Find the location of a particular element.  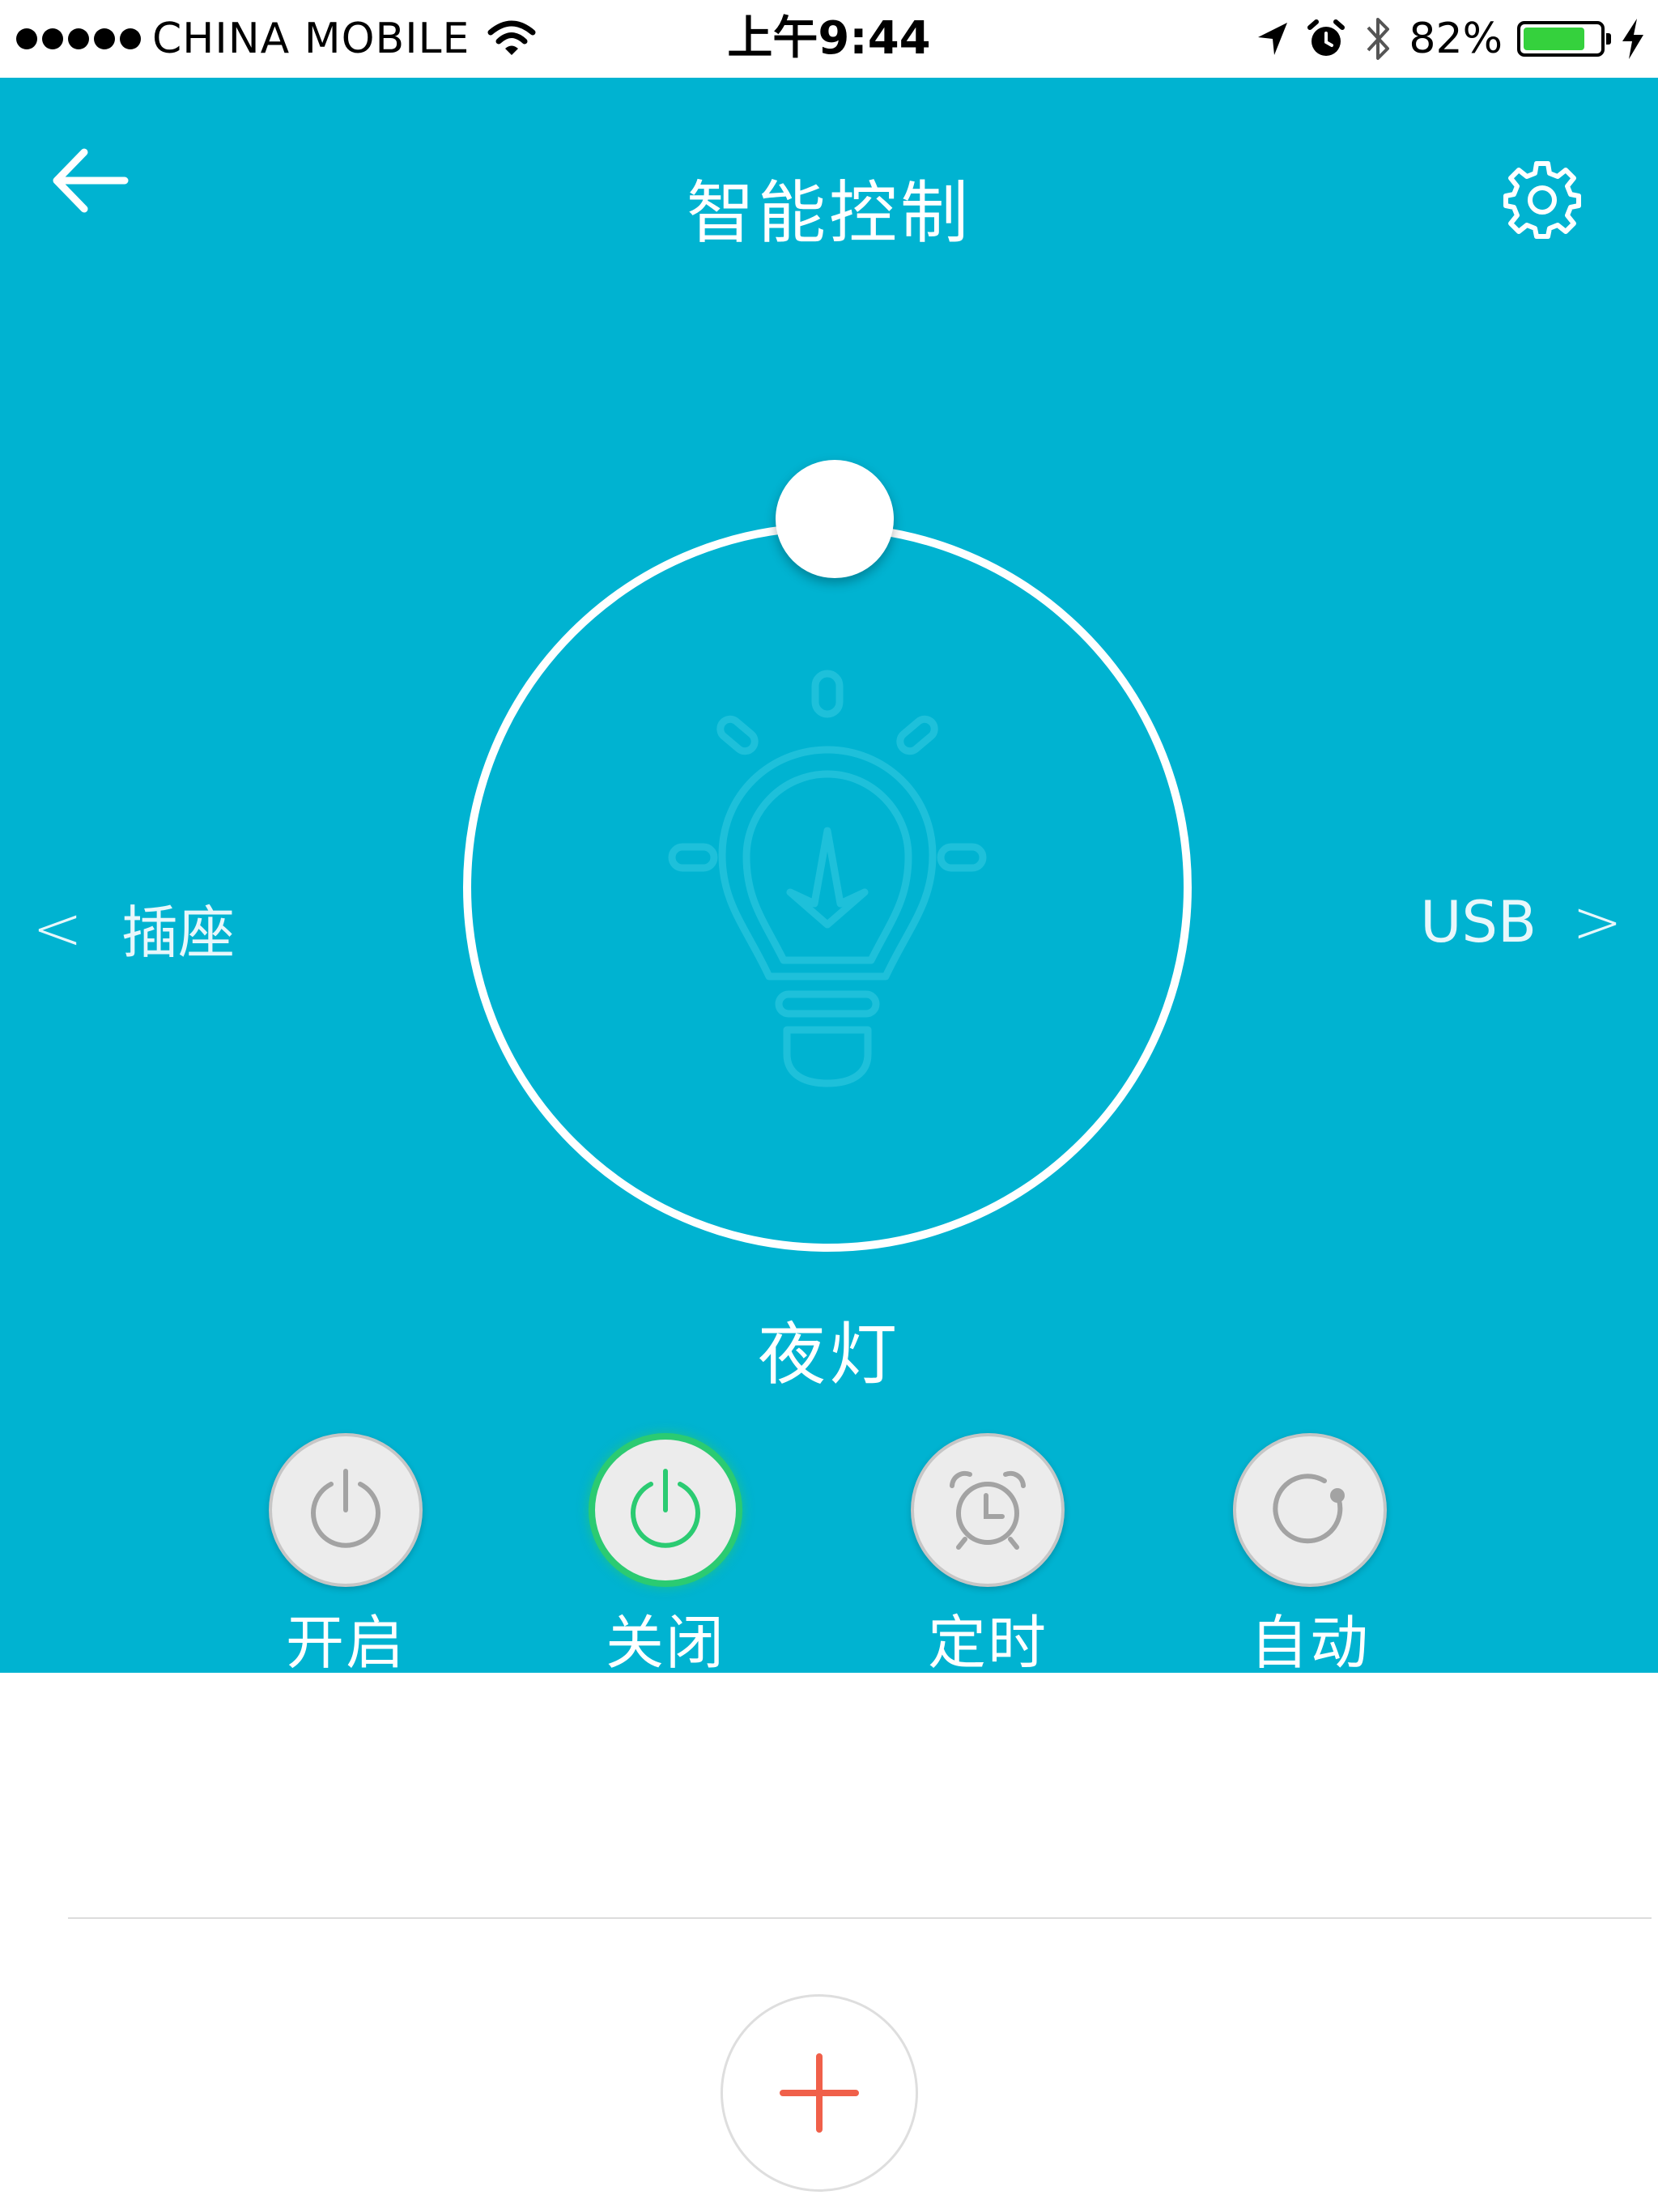

action-auto: 自动 is located at coordinates (1310, 1557).